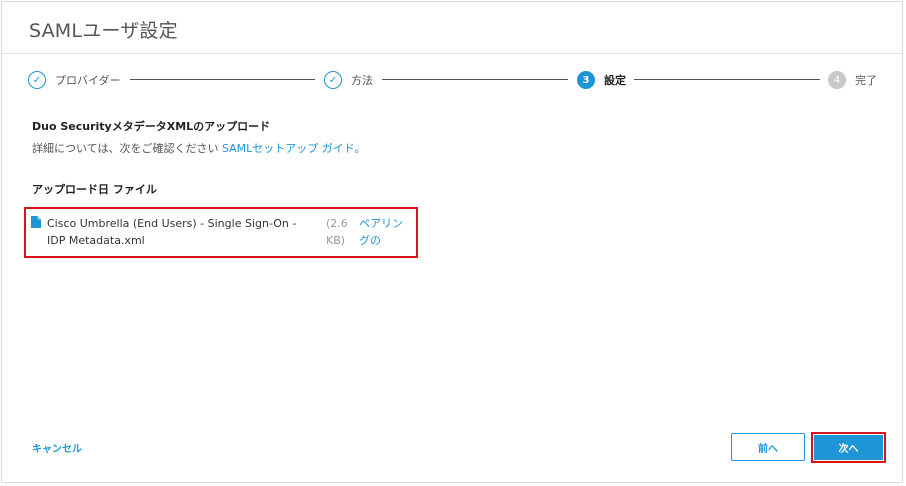 Image resolution: width=906 pixels, height=486 pixels. What do you see at coordinates (385, 232) in the screenshot?
I see `pairing-link: ペアリングの` at bounding box center [385, 232].